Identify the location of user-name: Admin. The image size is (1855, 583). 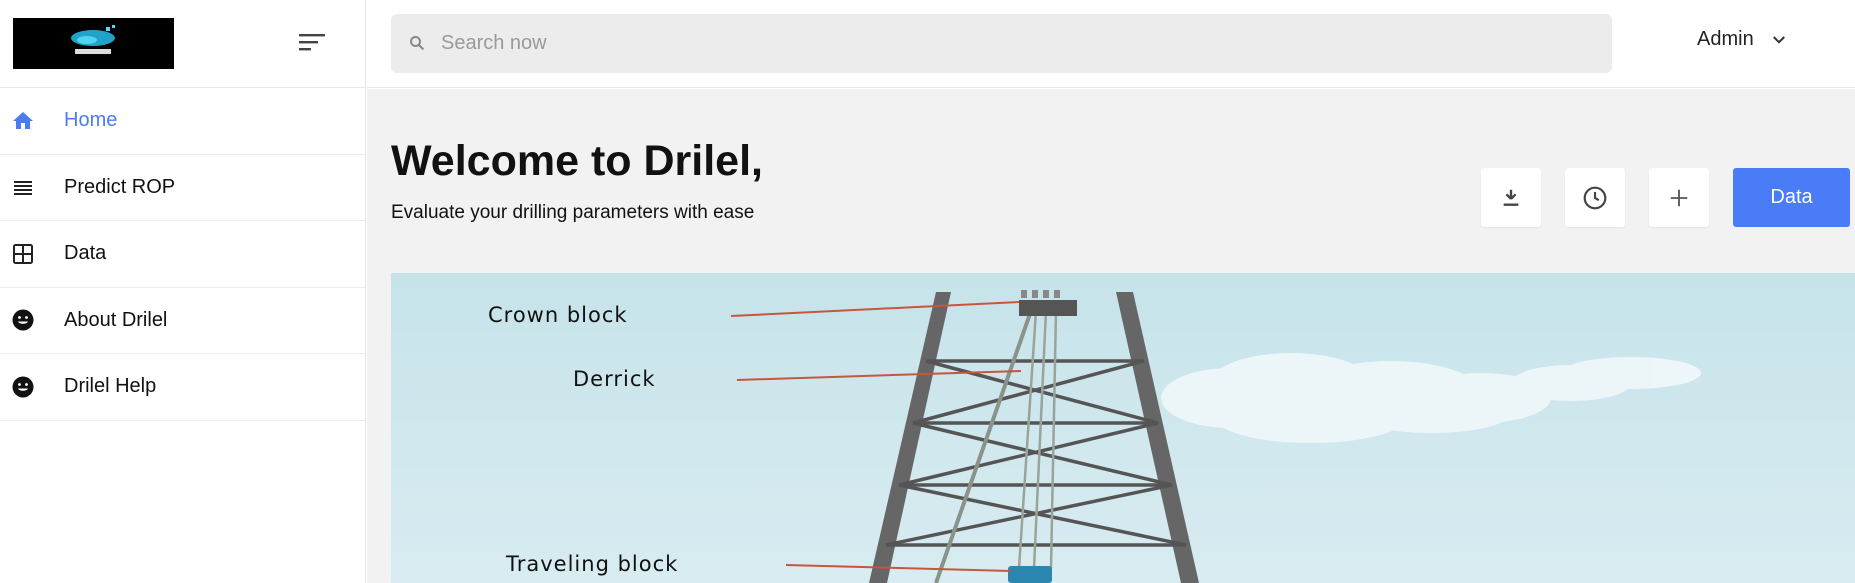
(1725, 39).